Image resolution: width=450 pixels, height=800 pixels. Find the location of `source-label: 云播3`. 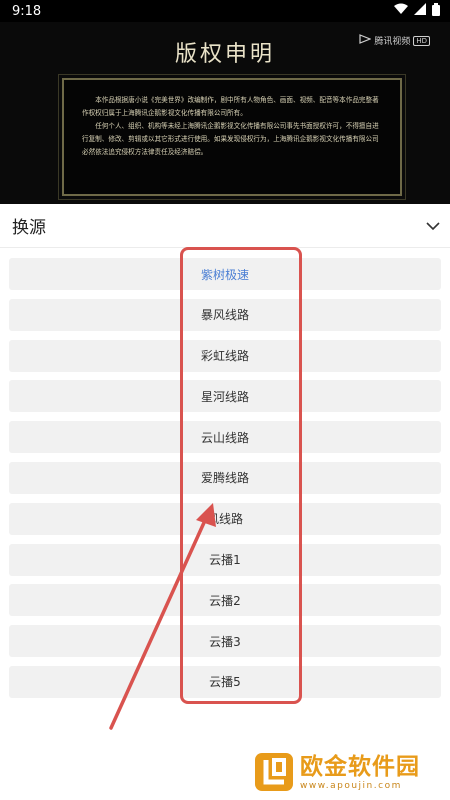

source-label: 云播3 is located at coordinates (225, 641).